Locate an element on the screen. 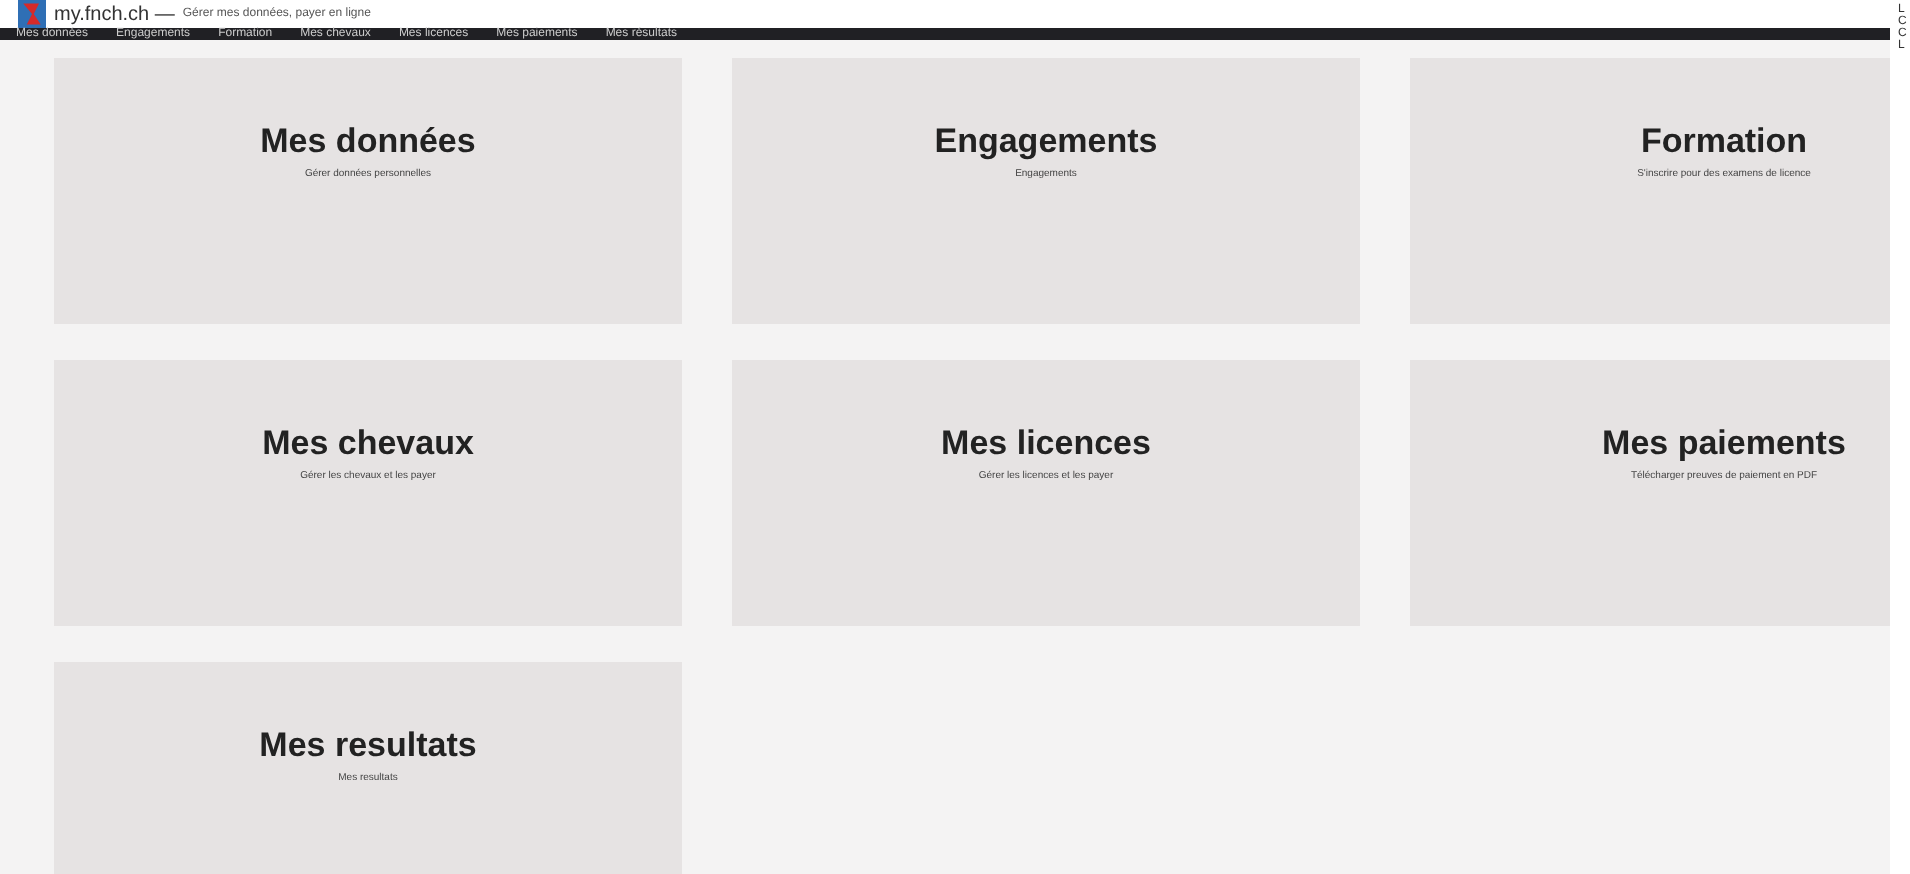 The image size is (1910, 874). tile-title: Mes chevaux is located at coordinates (368, 444).